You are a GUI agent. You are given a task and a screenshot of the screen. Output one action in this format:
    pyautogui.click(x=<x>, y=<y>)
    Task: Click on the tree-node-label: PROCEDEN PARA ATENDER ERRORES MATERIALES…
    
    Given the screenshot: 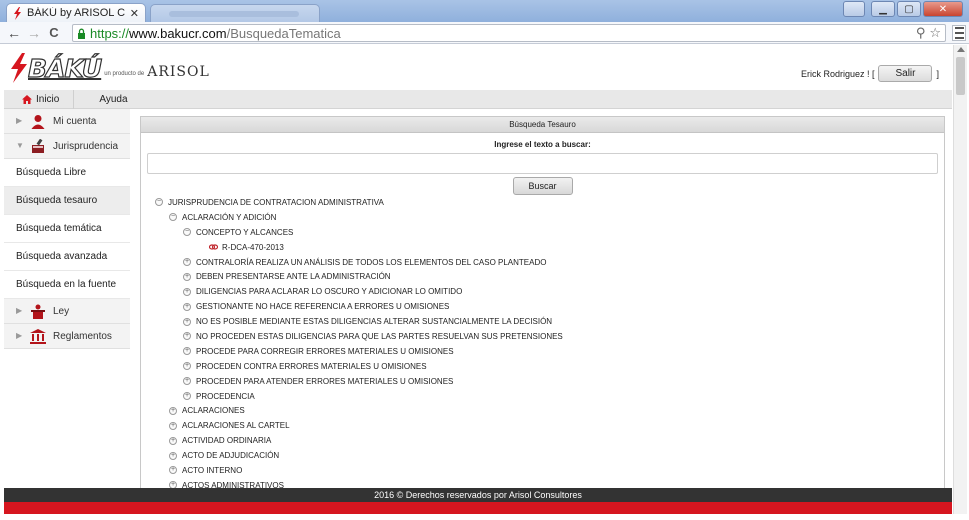 What is the action you would take?
    pyautogui.click(x=325, y=381)
    